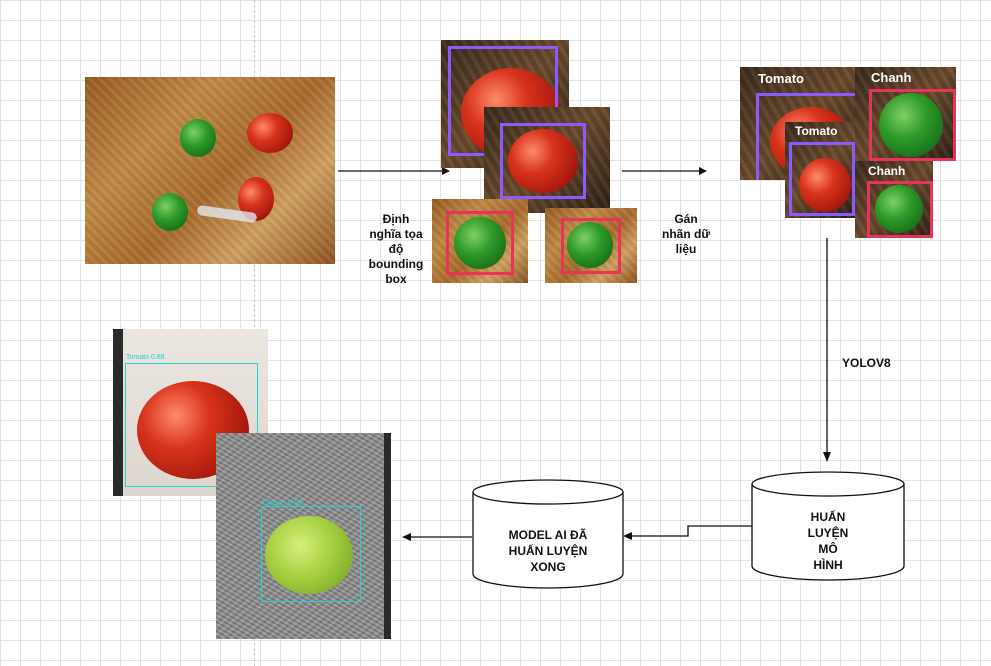 The width and height of the screenshot is (991, 666). What do you see at coordinates (396, 279) in the screenshot?
I see `label-define-bbox-line-5: box` at bounding box center [396, 279].